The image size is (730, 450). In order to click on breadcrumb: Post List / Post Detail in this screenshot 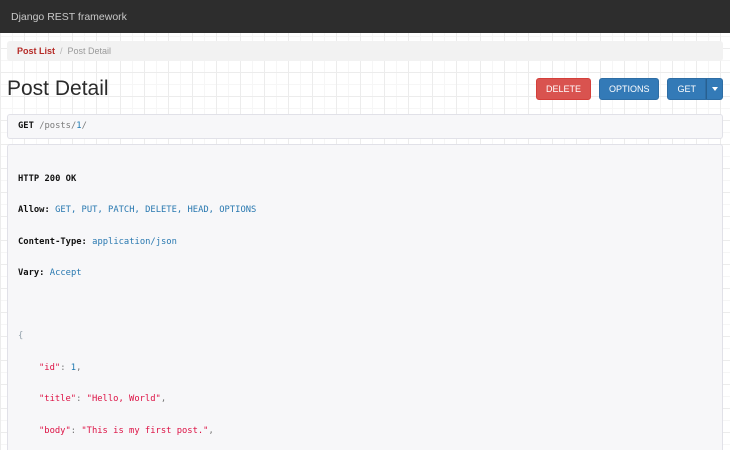, I will do `click(365, 51)`.